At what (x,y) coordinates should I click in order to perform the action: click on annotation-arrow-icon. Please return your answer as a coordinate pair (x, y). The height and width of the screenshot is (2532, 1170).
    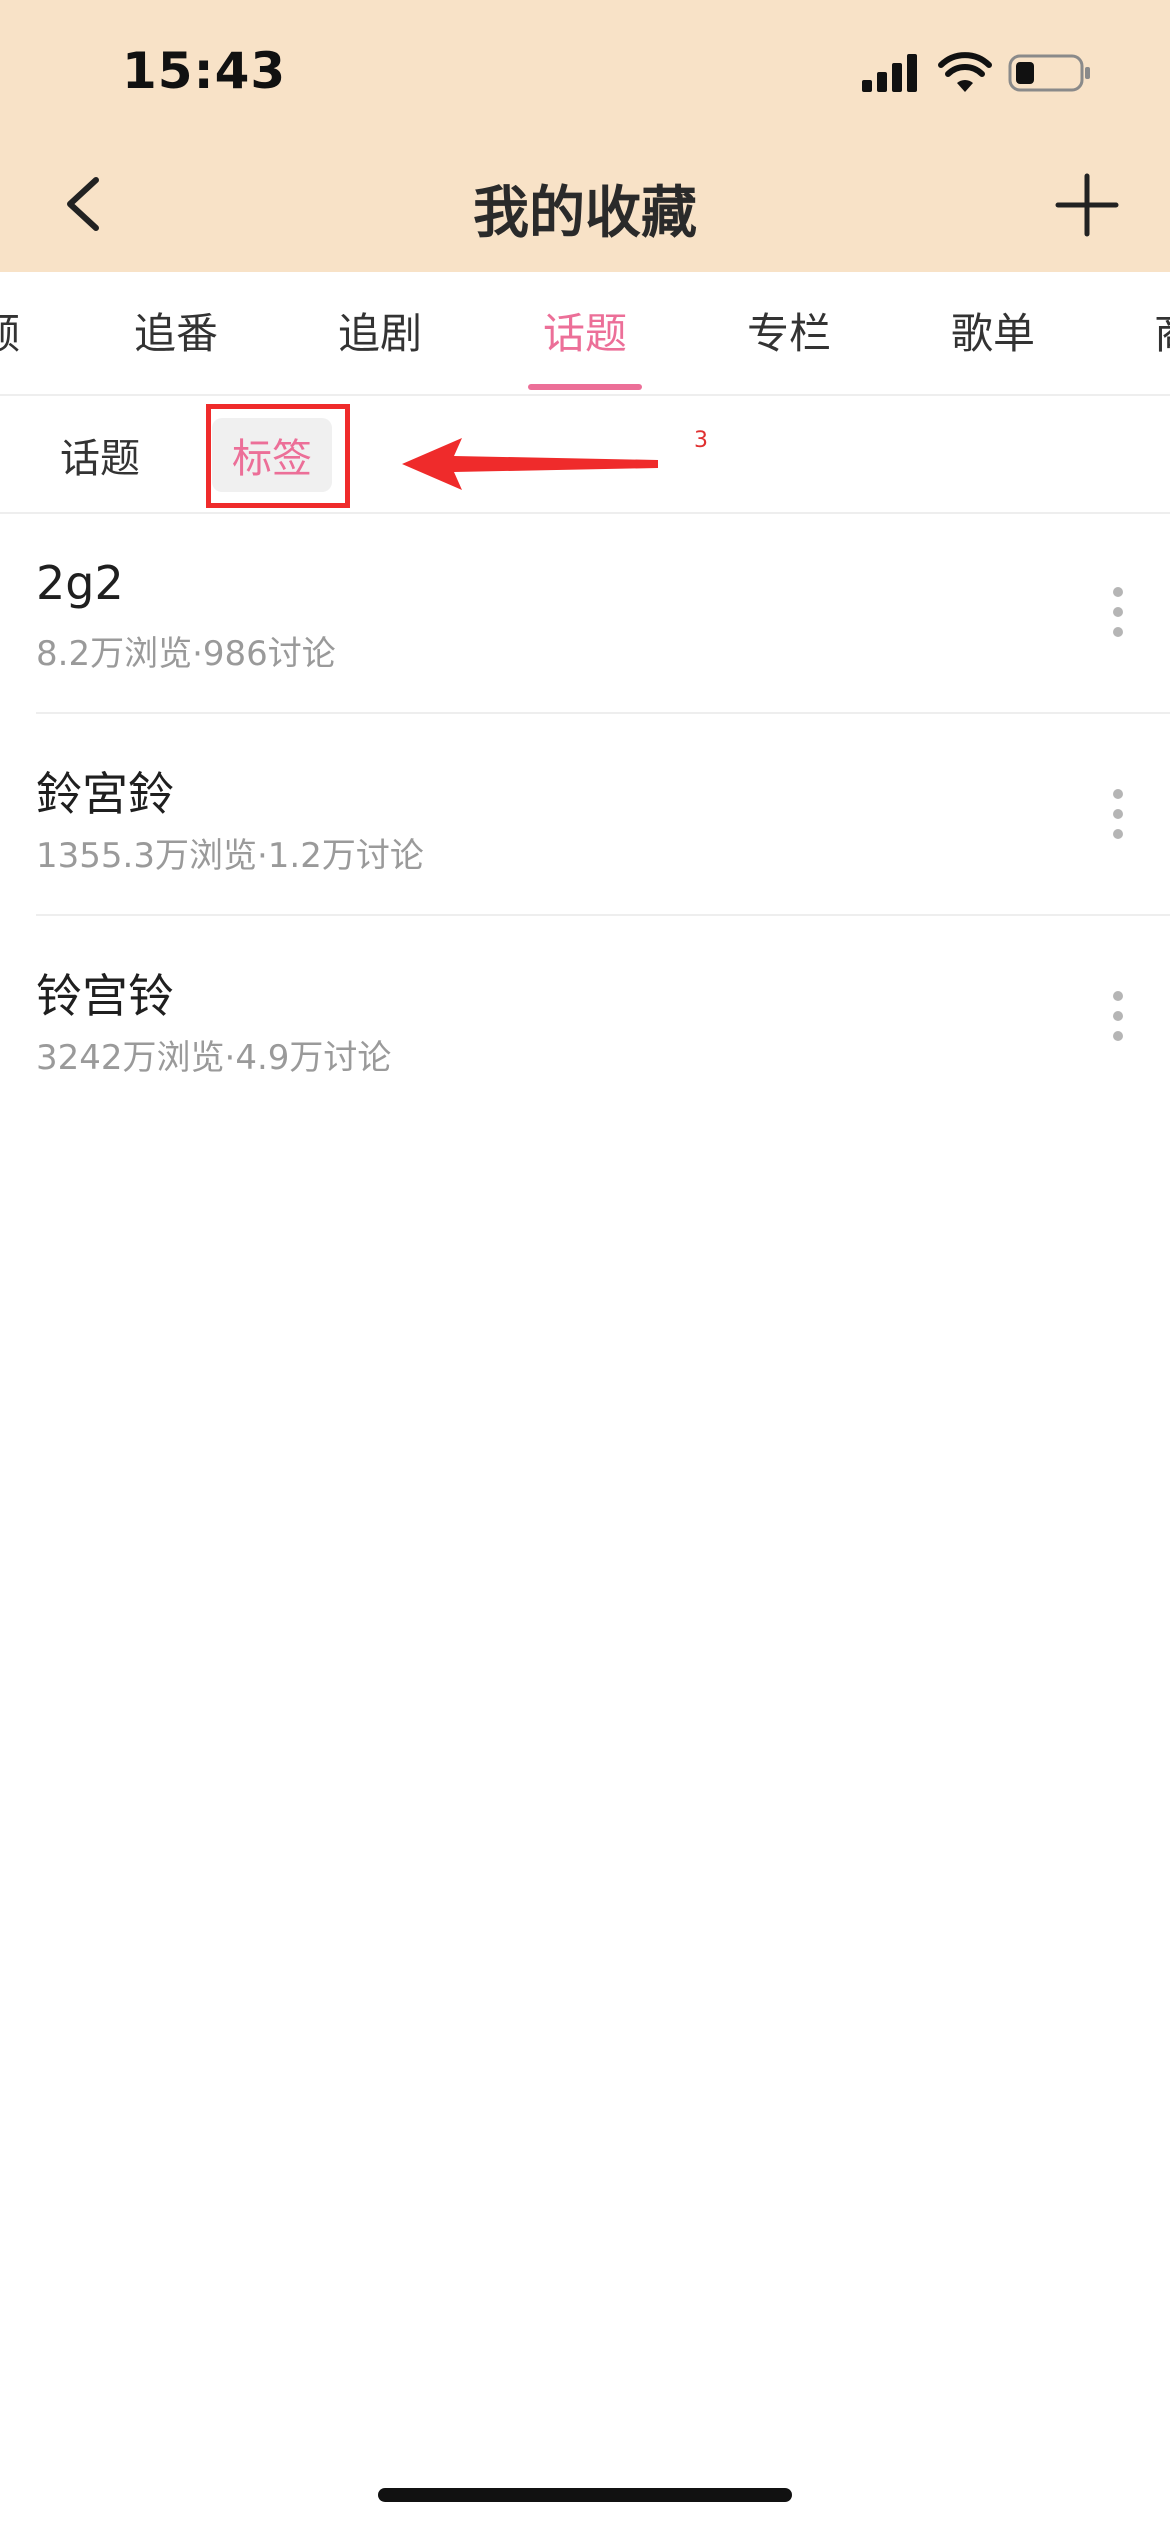
    Looking at the image, I should click on (530, 464).